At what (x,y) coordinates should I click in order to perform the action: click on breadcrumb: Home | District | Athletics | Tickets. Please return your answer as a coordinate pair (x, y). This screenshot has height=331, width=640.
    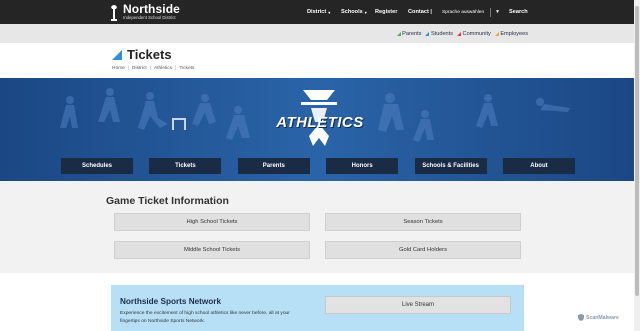
    Looking at the image, I should click on (153, 68).